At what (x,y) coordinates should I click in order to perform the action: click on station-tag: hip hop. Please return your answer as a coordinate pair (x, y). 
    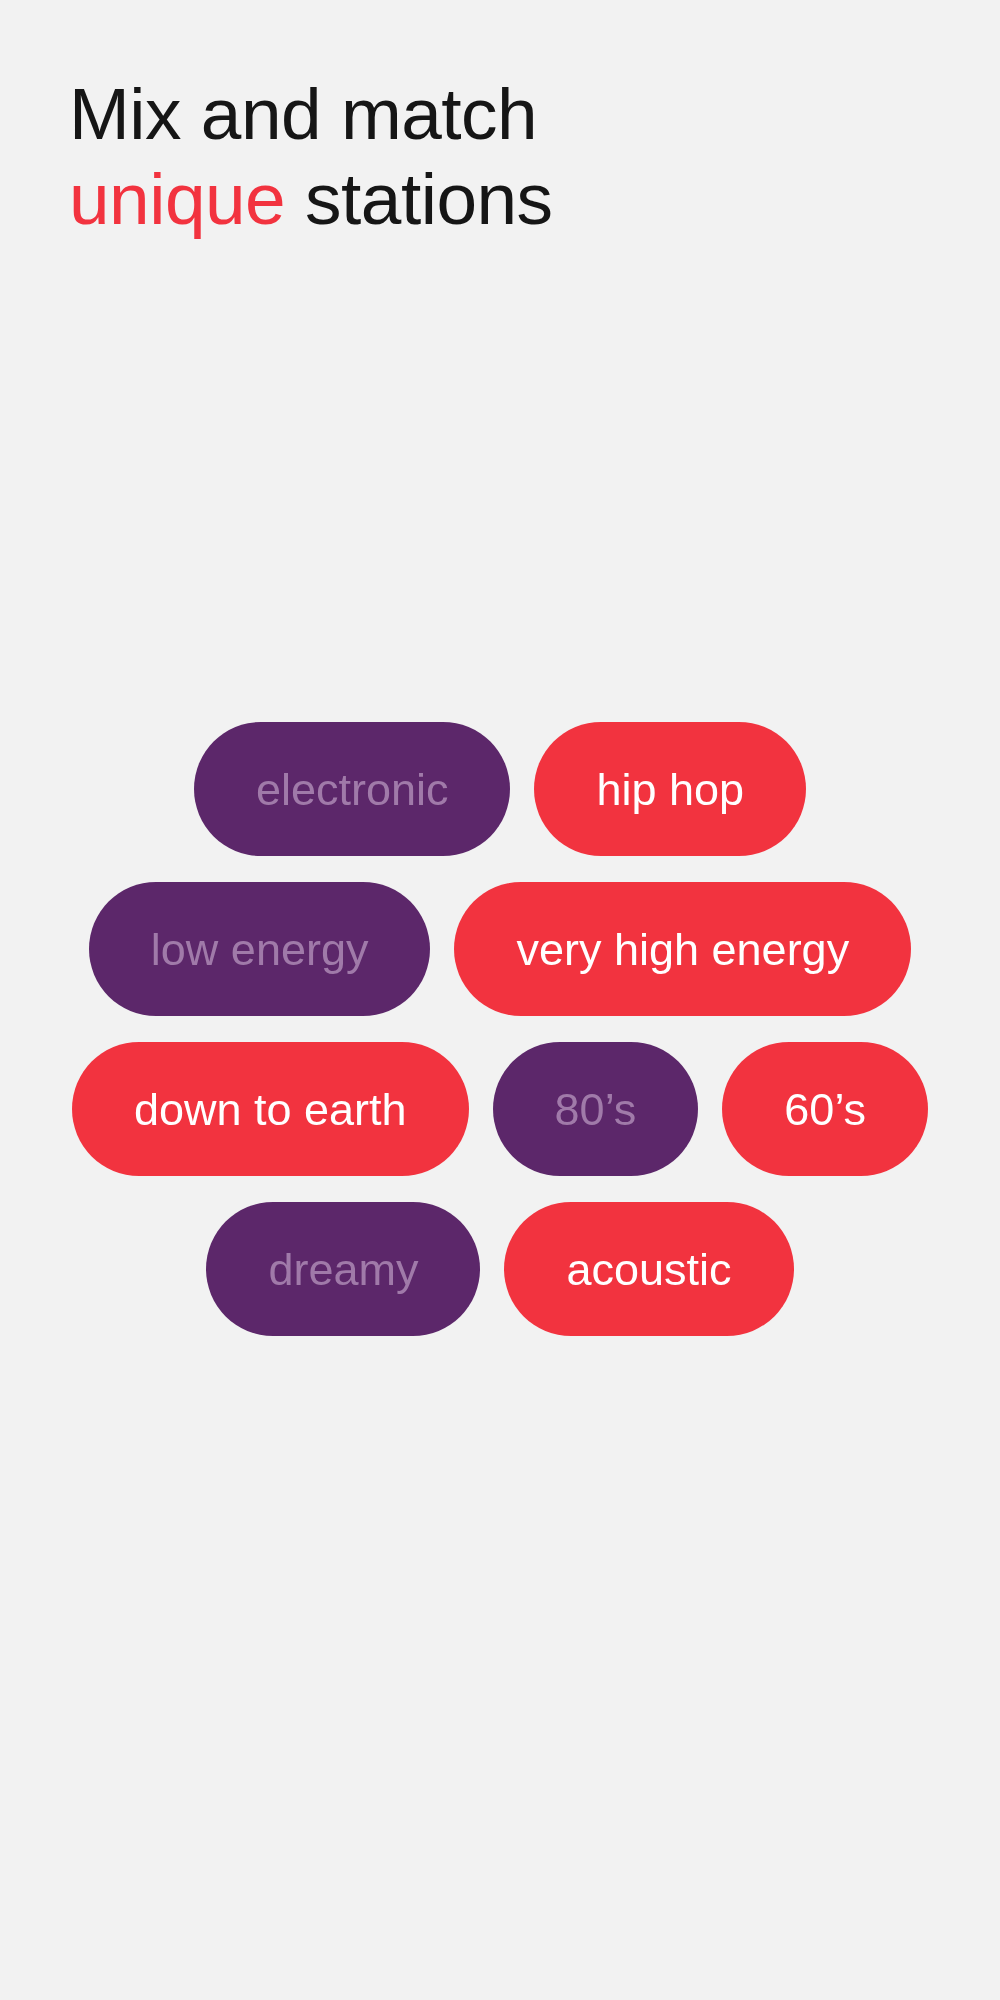
    Looking at the image, I should click on (670, 789).